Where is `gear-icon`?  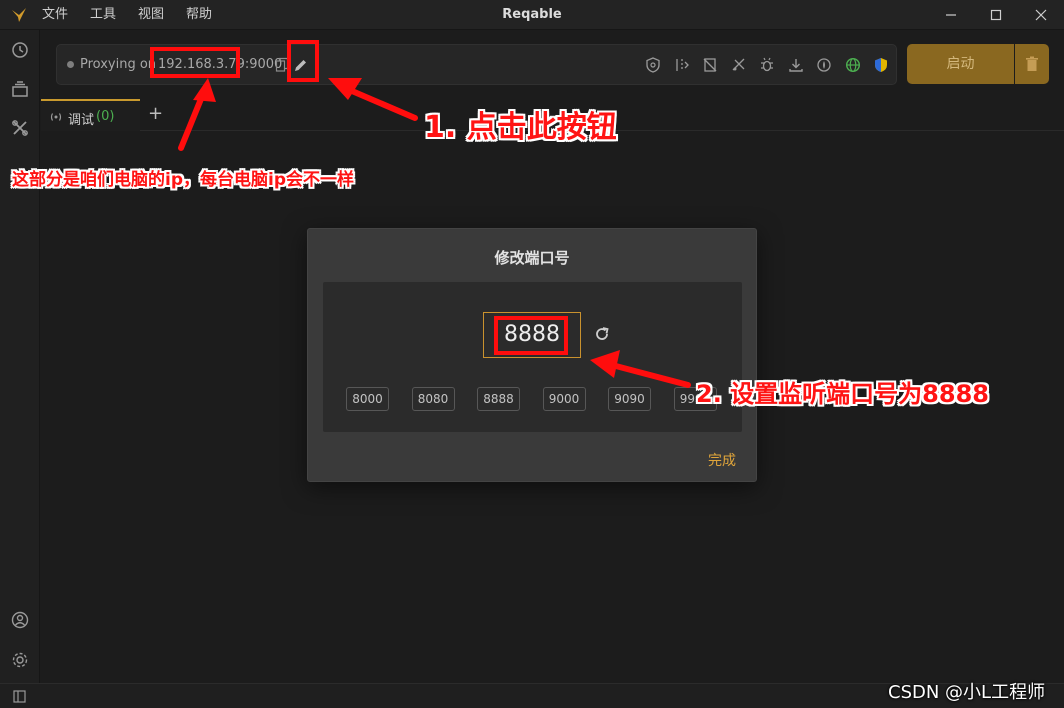
gear-icon is located at coordinates (20, 660).